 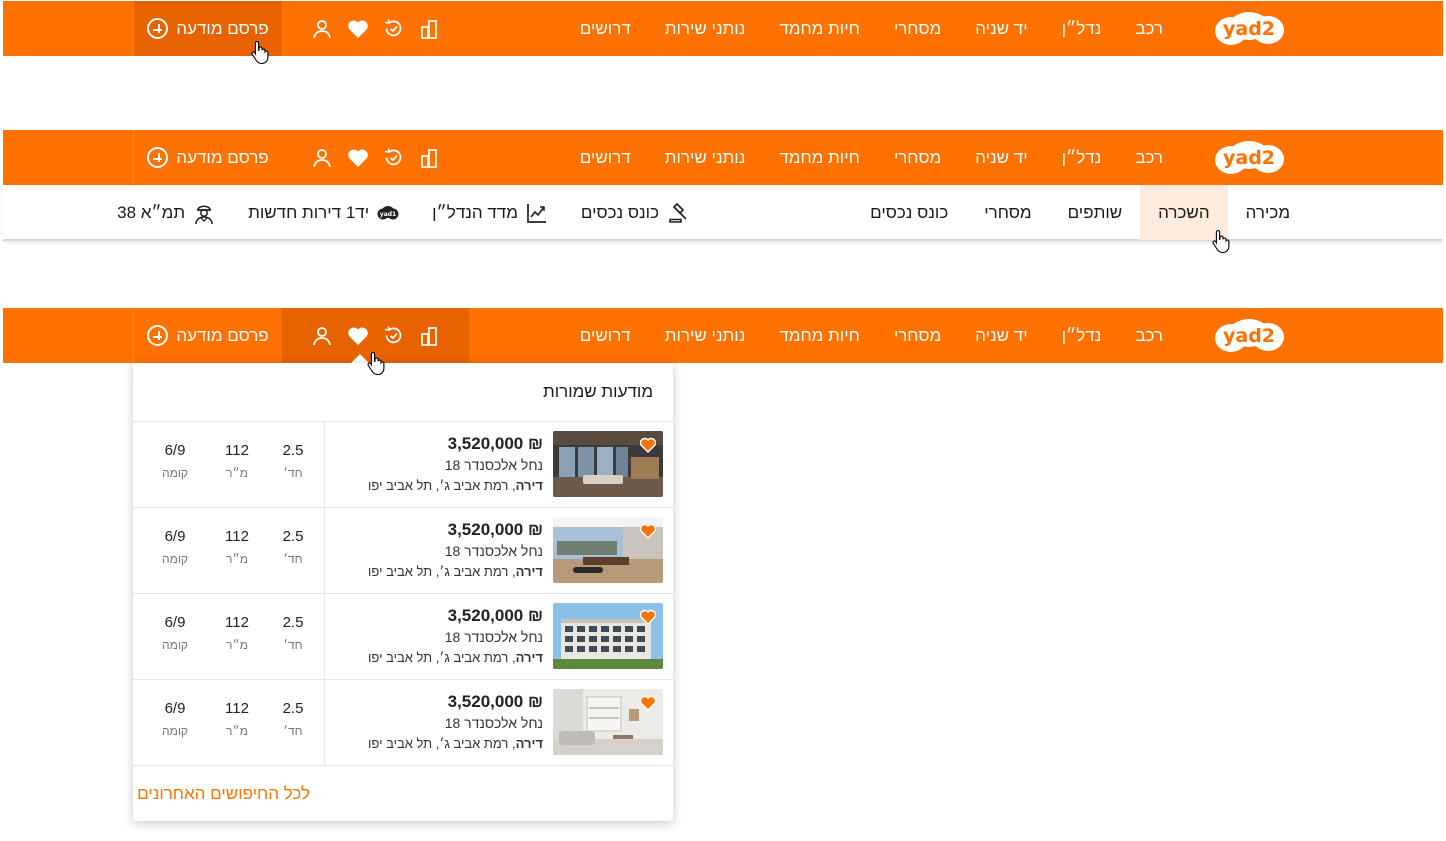 I want to click on worker-icon, so click(x=204, y=214).